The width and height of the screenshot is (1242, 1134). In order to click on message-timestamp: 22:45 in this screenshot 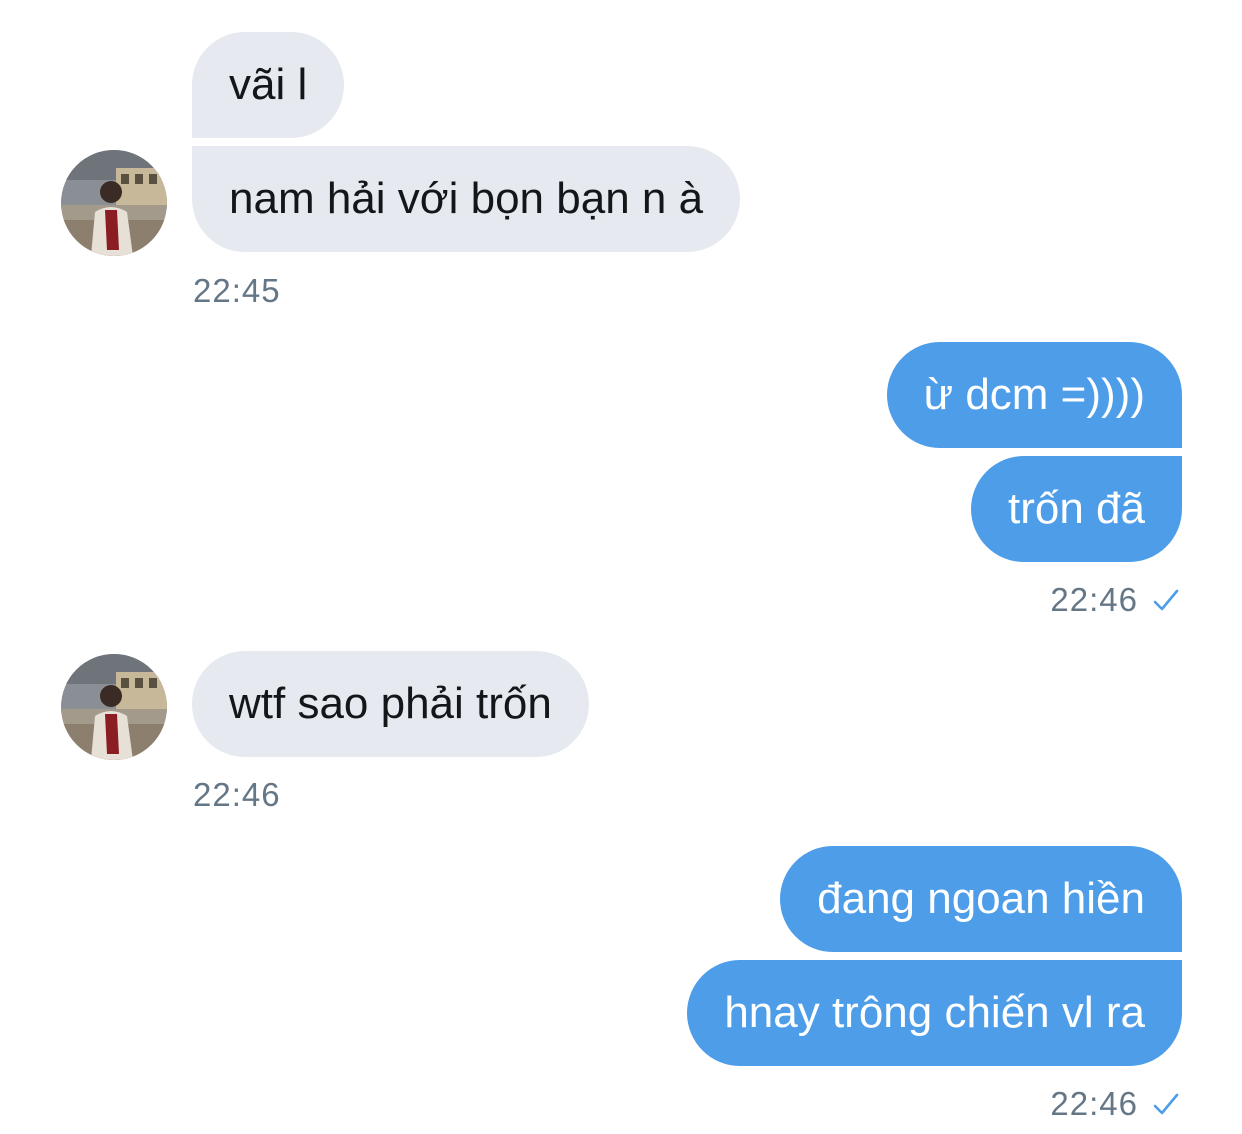, I will do `click(237, 290)`.